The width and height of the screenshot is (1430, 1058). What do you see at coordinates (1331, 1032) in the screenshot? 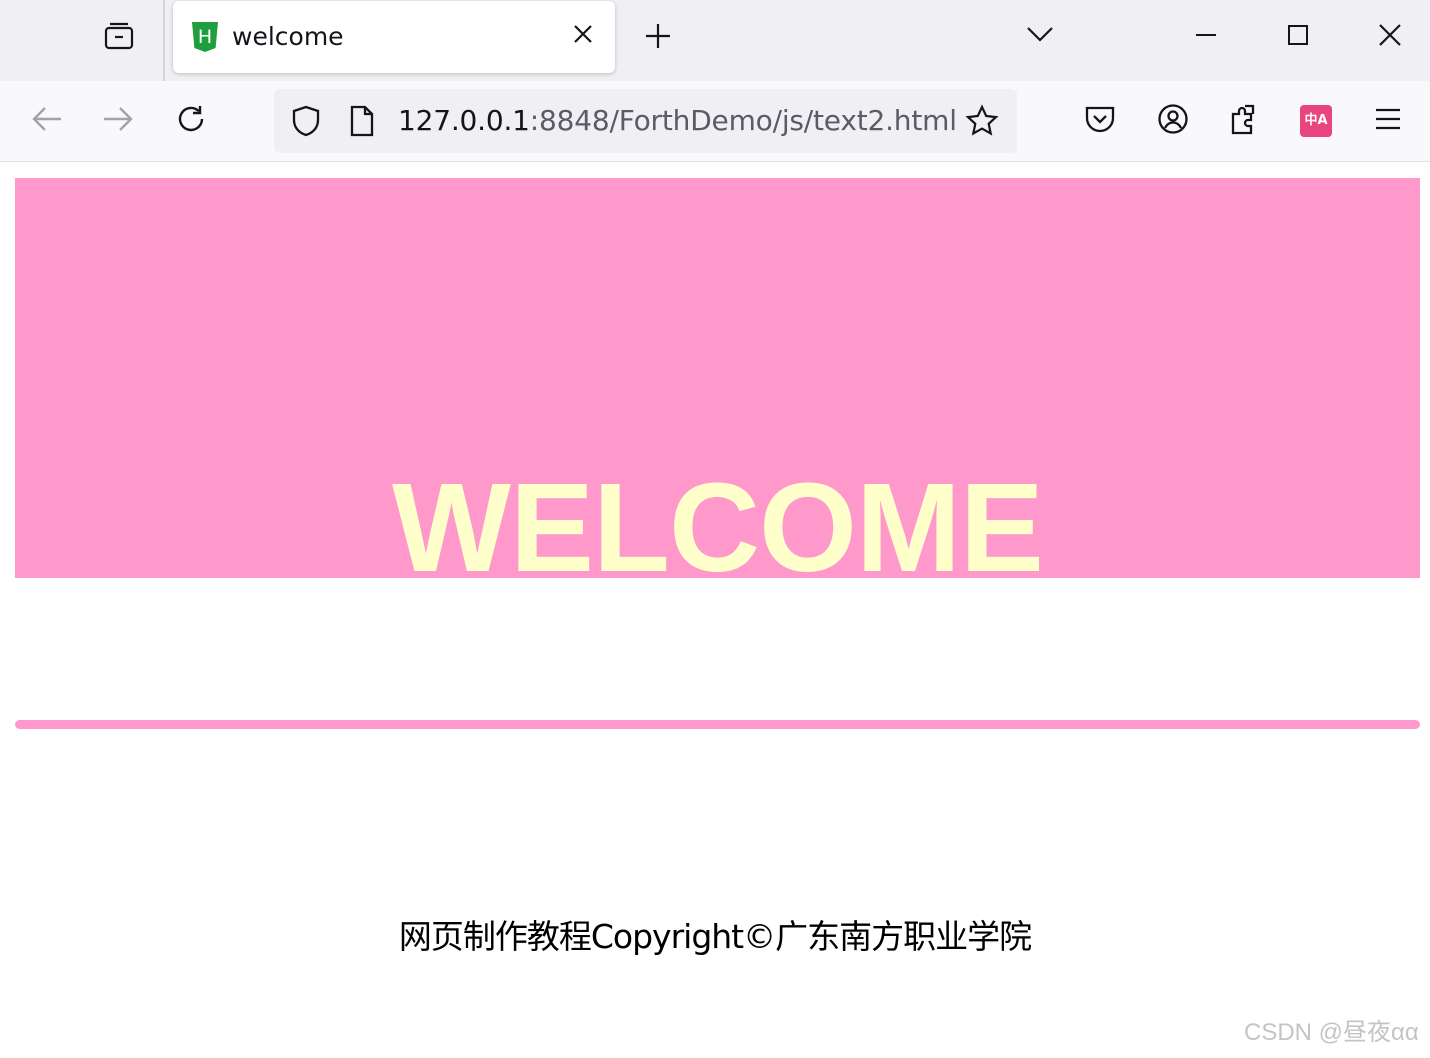
I see `watermark: CSDN @昼夜αα` at bounding box center [1331, 1032].